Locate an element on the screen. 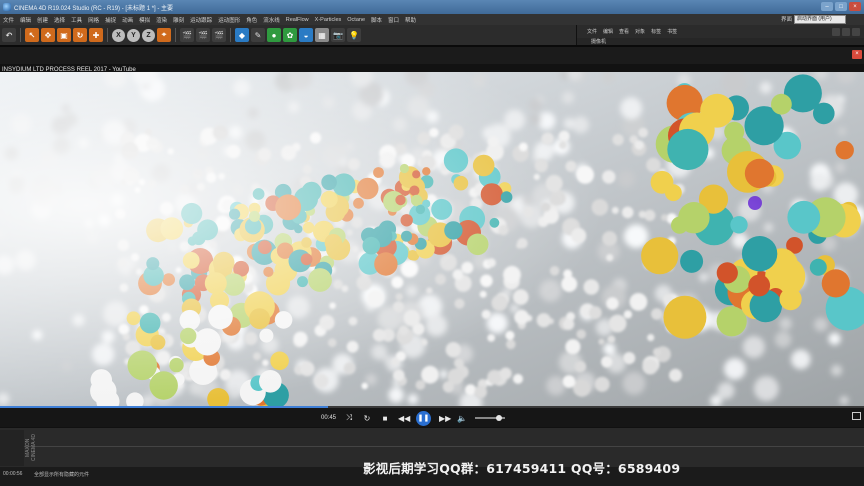  panel-expand-icon is located at coordinates (856, 32).